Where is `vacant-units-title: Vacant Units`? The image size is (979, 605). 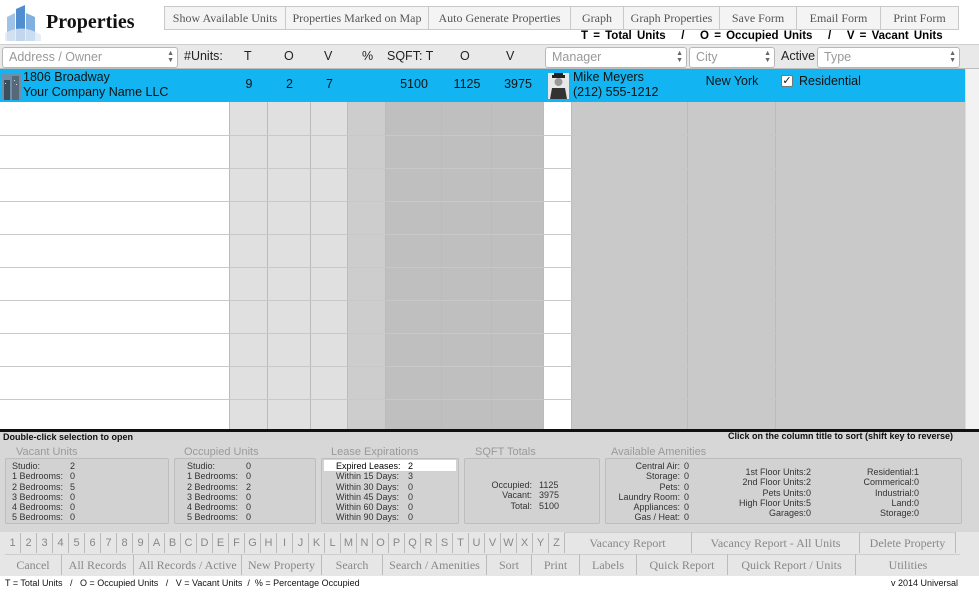 vacant-units-title: Vacant Units is located at coordinates (47, 452).